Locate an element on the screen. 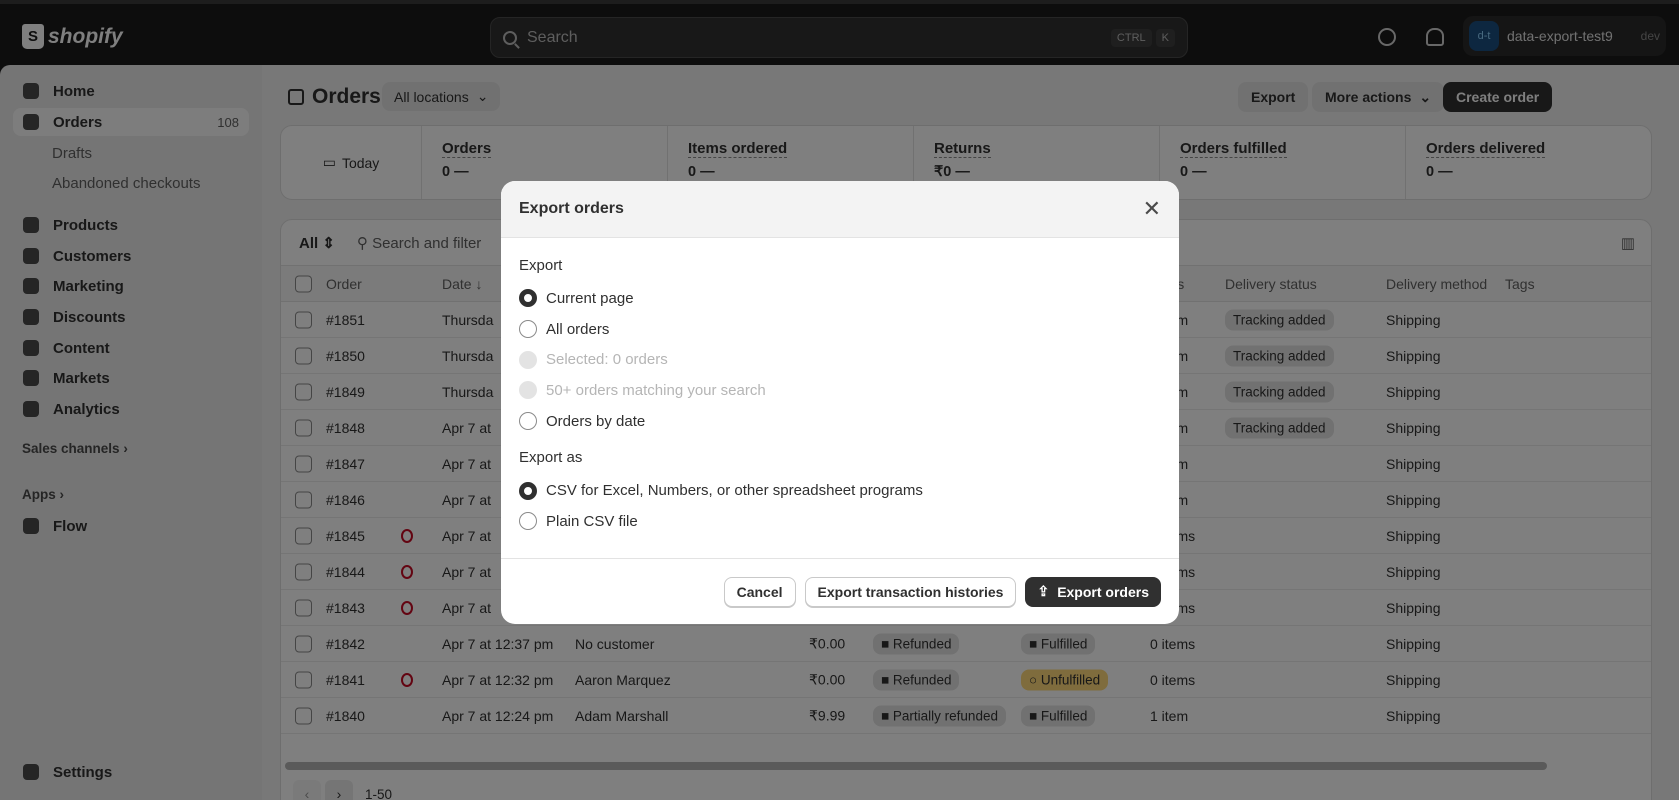 The height and width of the screenshot is (800, 1679). export-orders-label: Export orders is located at coordinates (1103, 591).